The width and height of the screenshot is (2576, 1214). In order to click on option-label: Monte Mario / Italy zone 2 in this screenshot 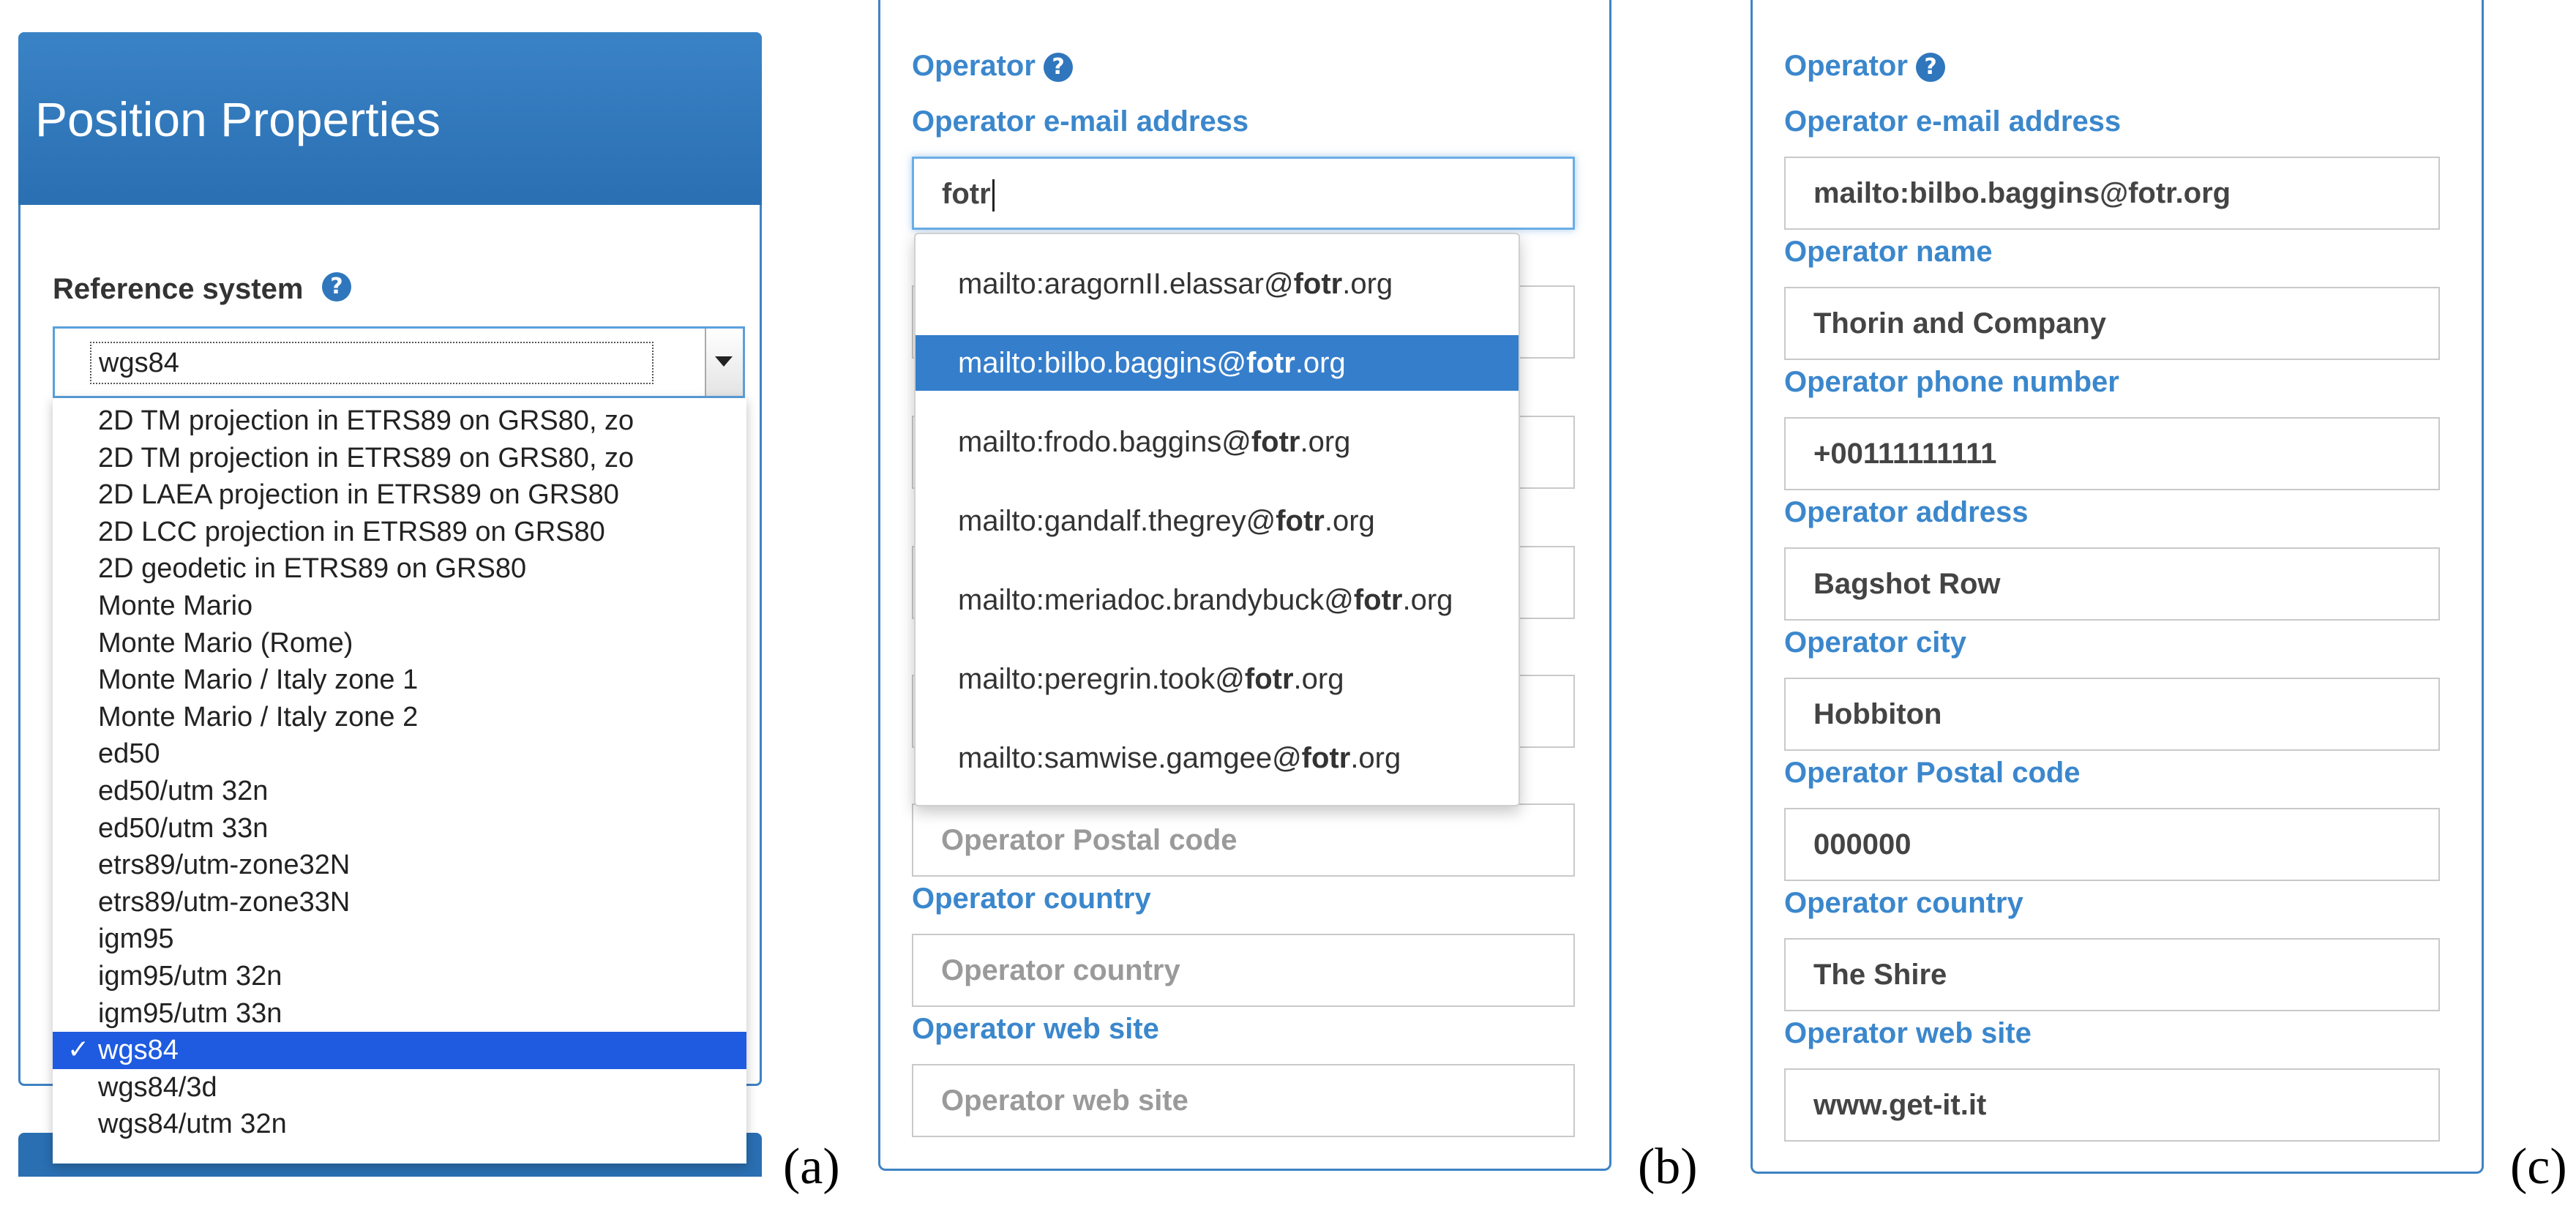, I will do `click(258, 716)`.